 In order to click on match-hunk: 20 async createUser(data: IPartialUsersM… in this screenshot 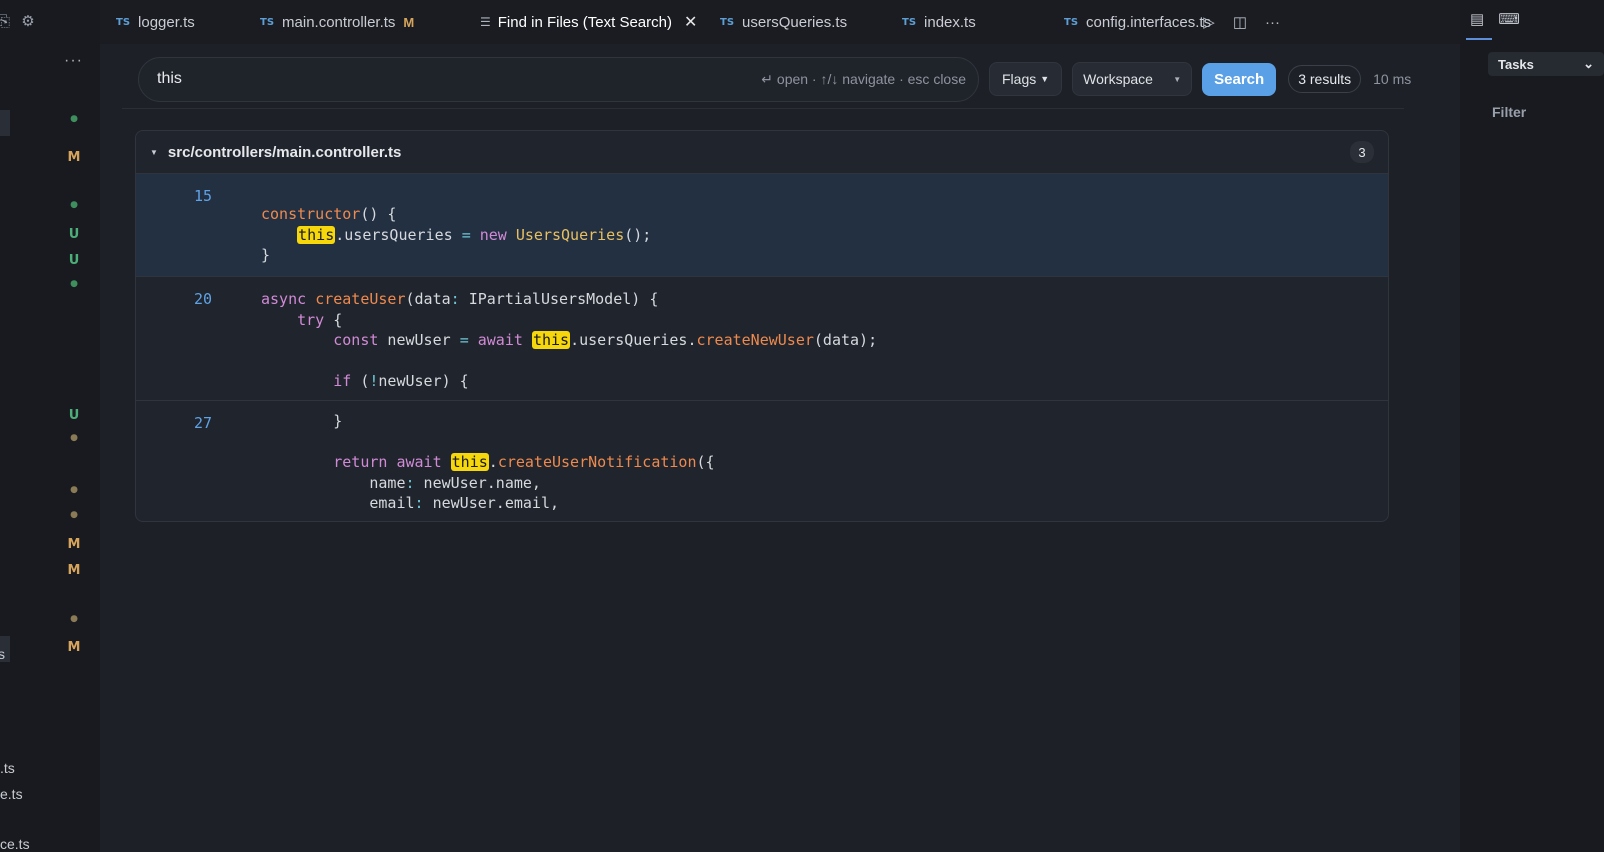, I will do `click(762, 339)`.